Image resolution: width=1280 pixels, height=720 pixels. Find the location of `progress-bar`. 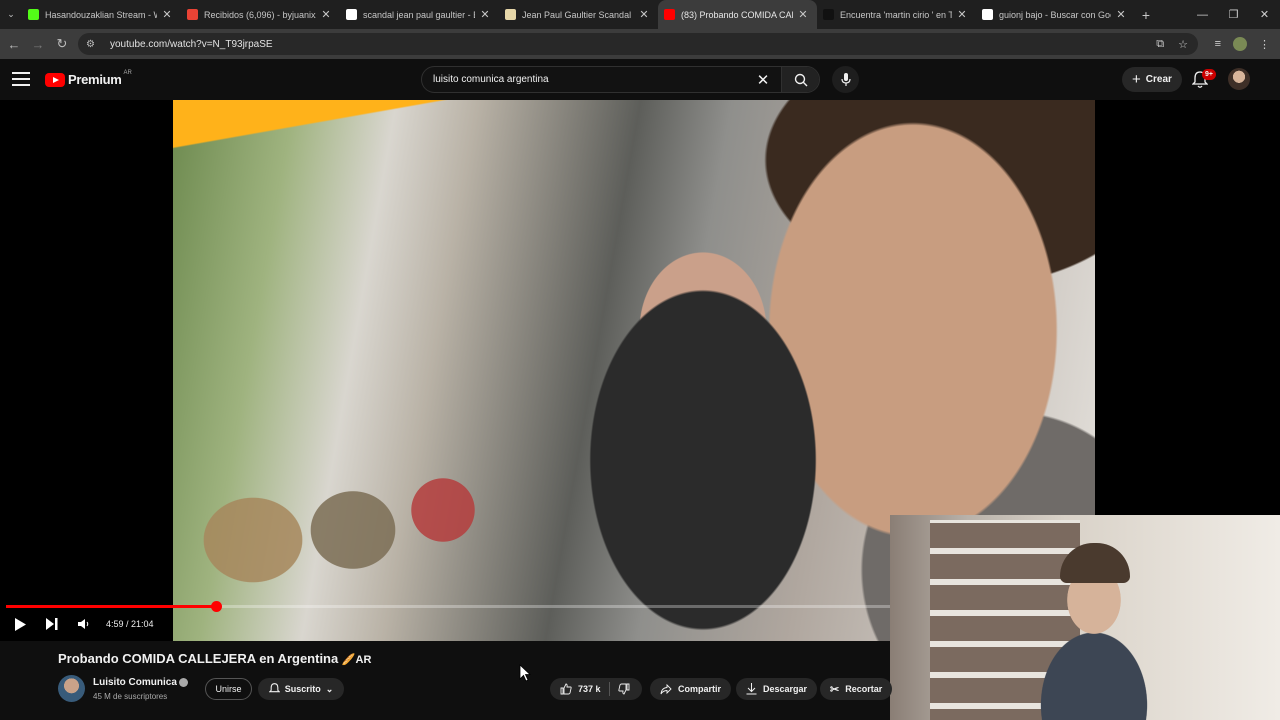

progress-bar is located at coordinates (448, 606).